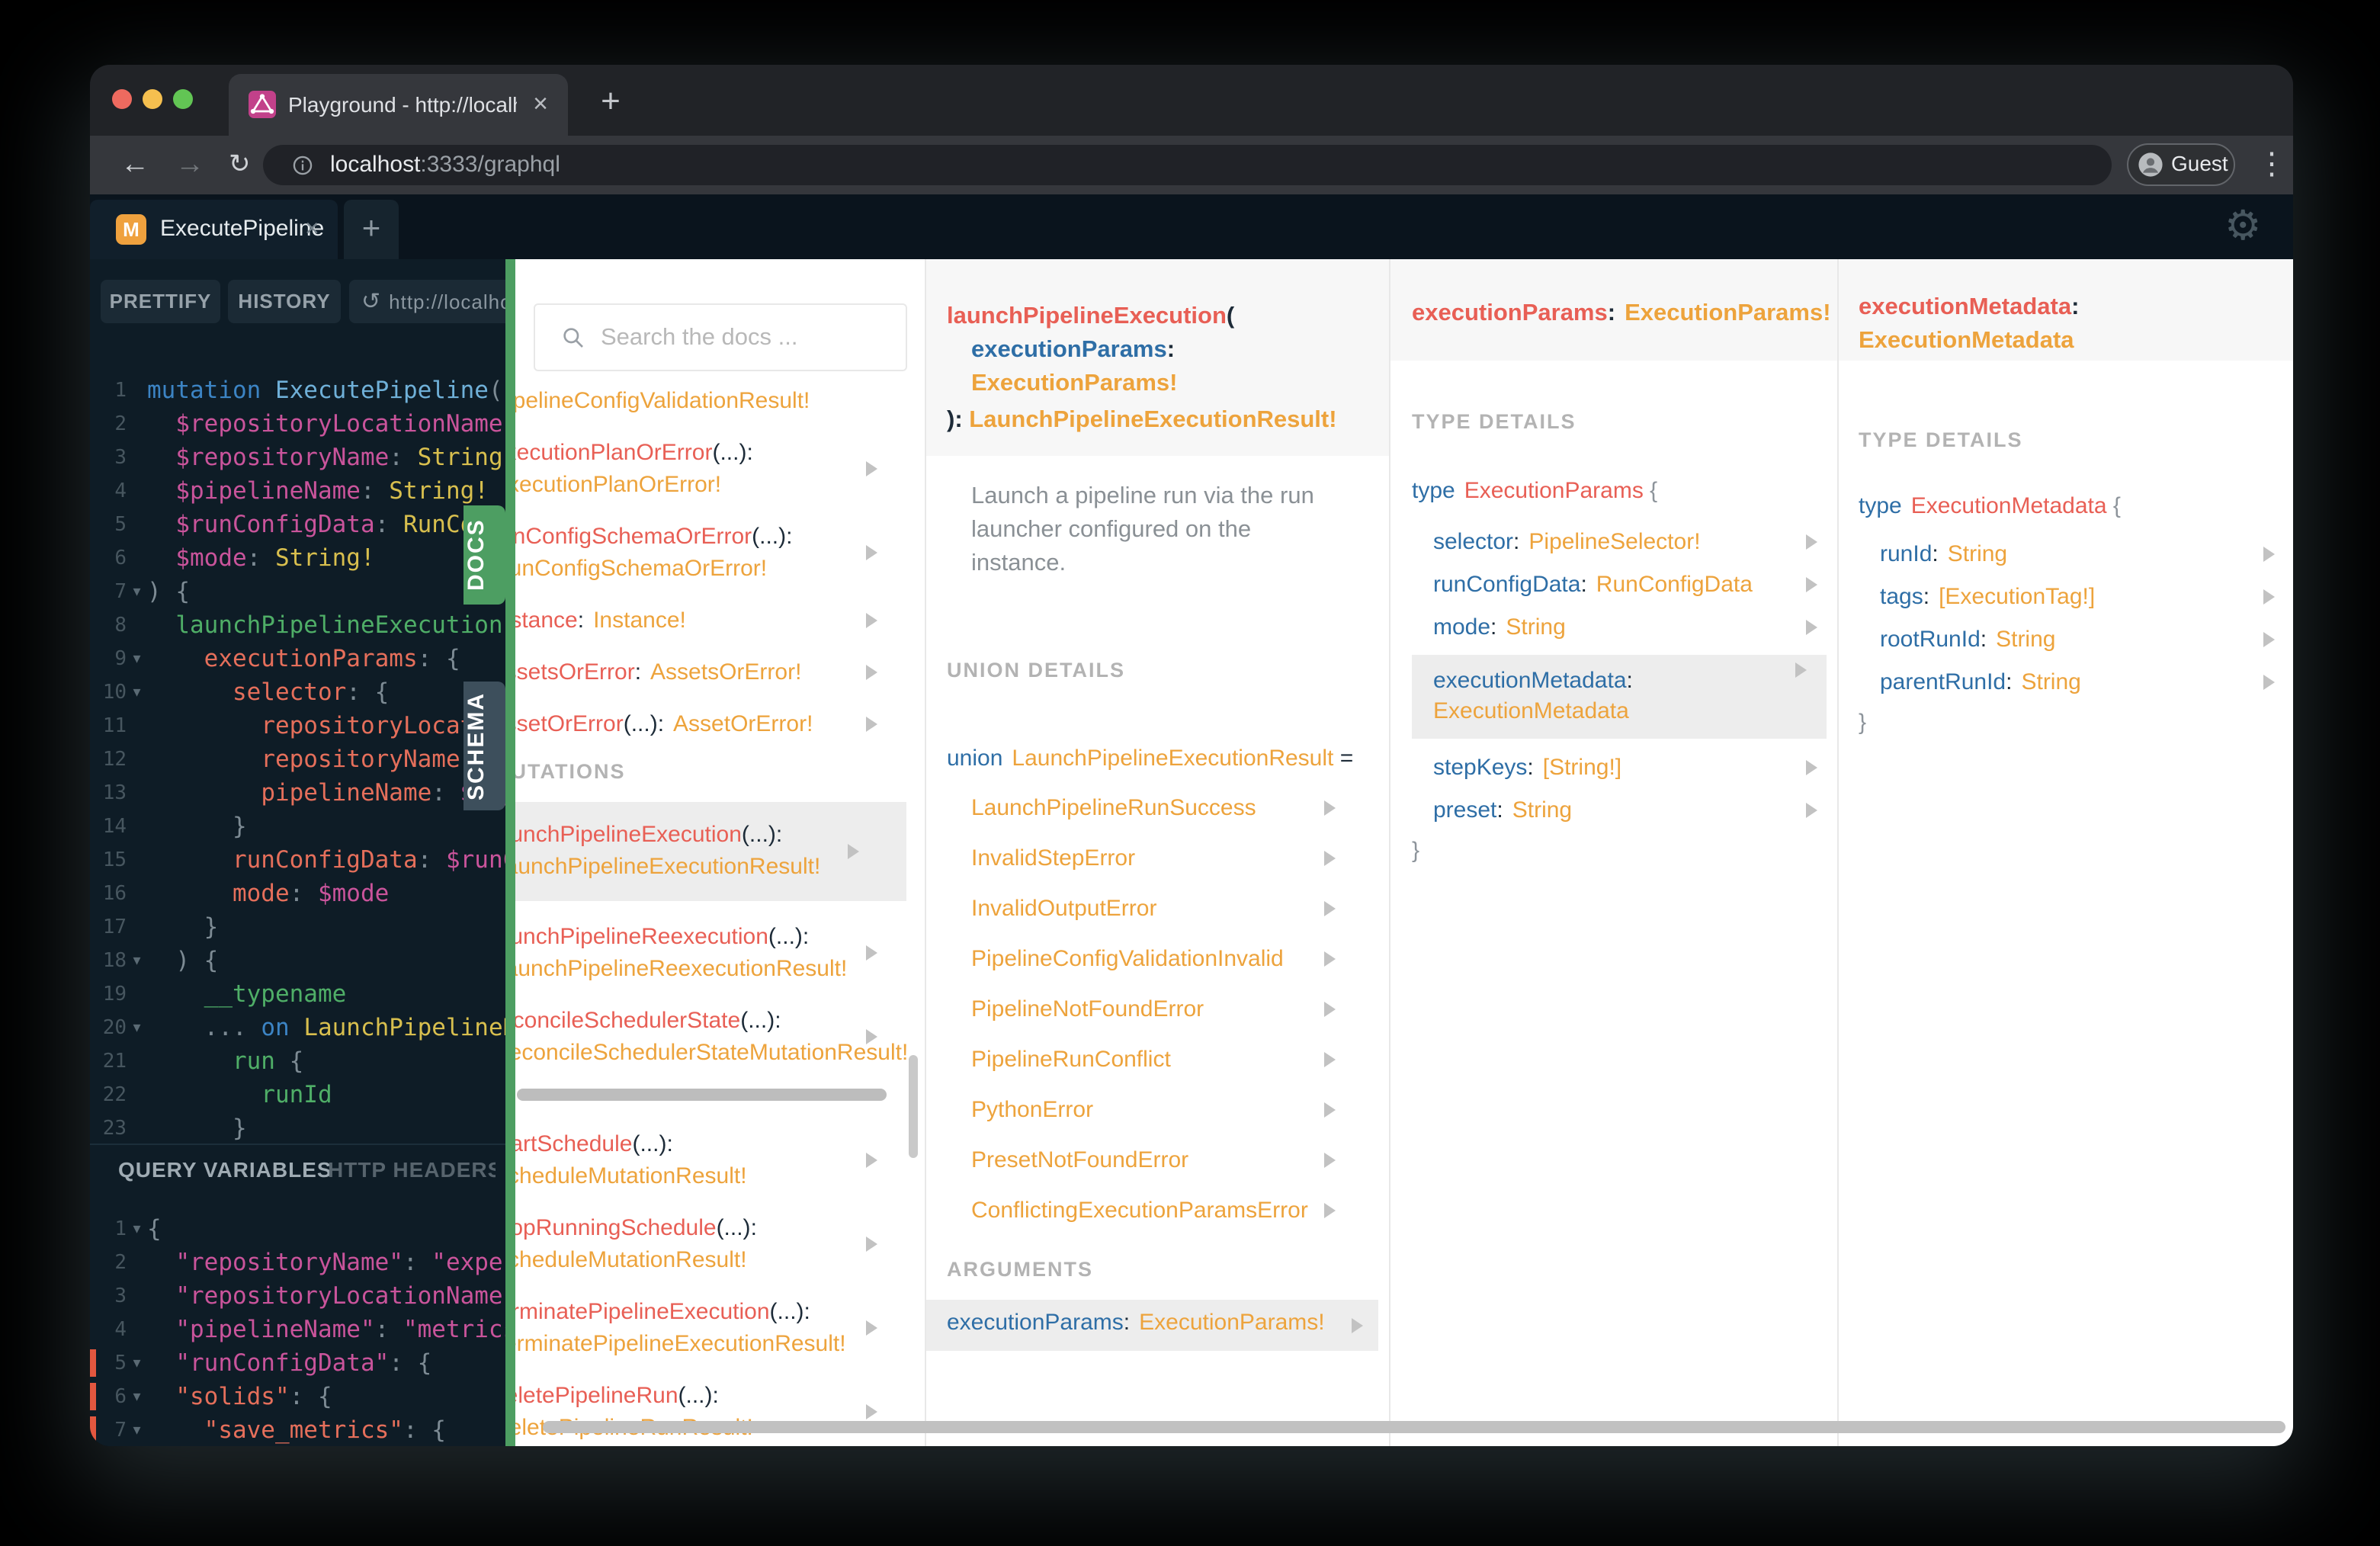 The image size is (2380, 1546). I want to click on doc-list-item: assetsOrError: AssetsOrError!, so click(720, 672).